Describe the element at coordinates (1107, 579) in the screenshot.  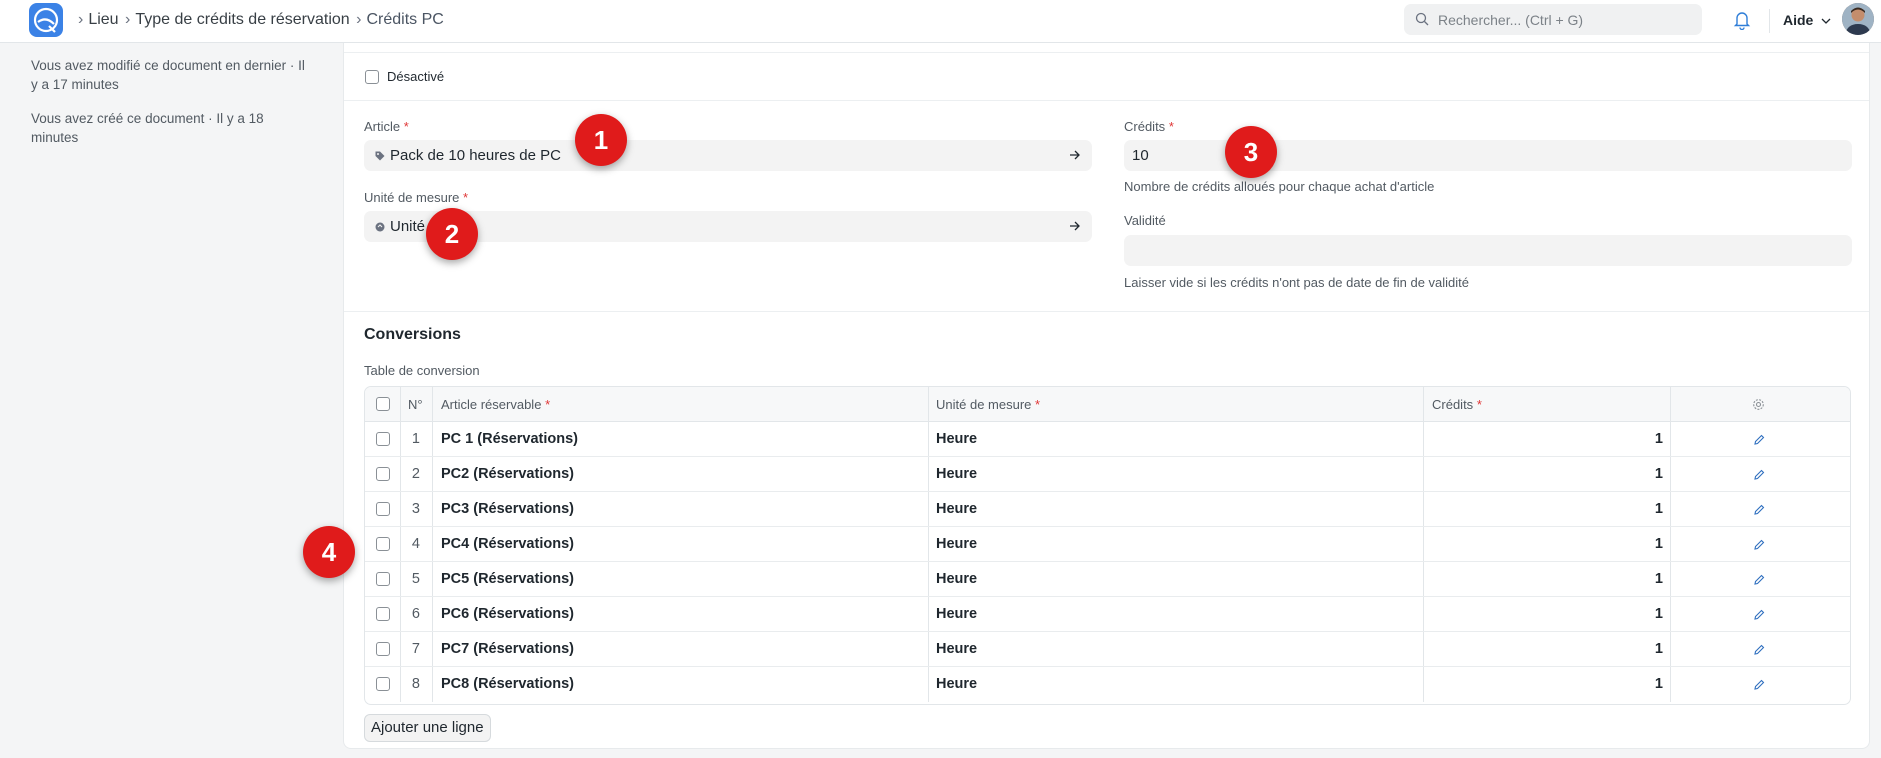
I see `table-row: 5 PC5 (Réservations) Heure 1` at that location.